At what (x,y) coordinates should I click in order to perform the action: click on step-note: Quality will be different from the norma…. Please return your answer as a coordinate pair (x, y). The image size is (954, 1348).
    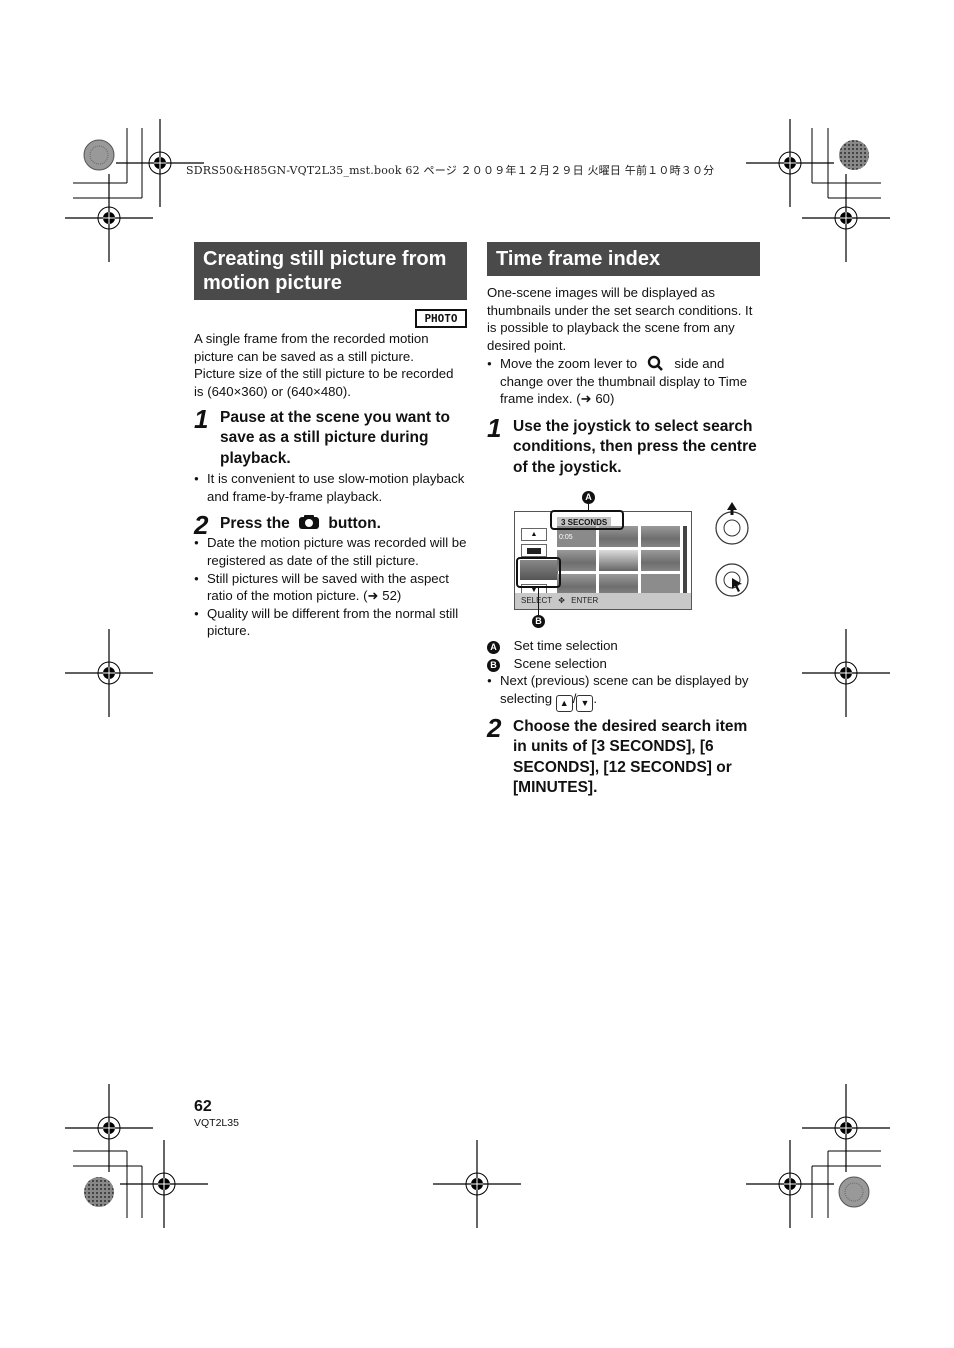
    Looking at the image, I should click on (331, 622).